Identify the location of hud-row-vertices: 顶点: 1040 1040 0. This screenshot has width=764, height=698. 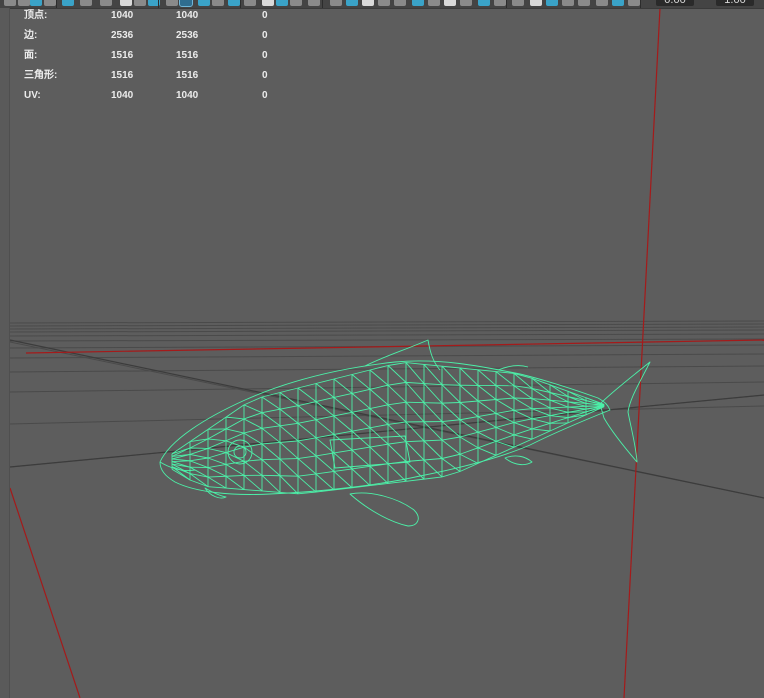
(154, 18).